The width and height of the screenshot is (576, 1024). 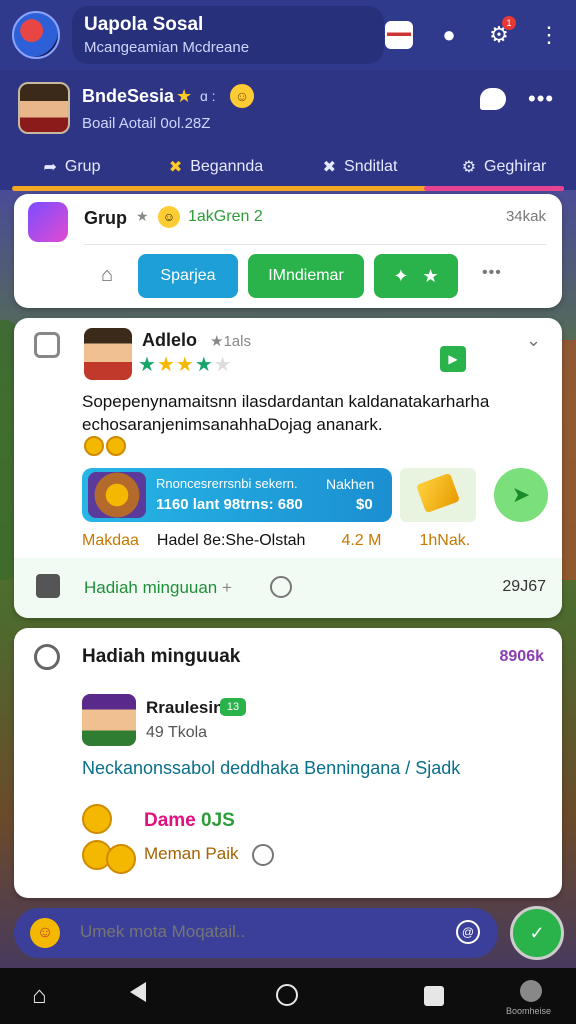 I want to click on recents-icon, so click(x=434, y=996).